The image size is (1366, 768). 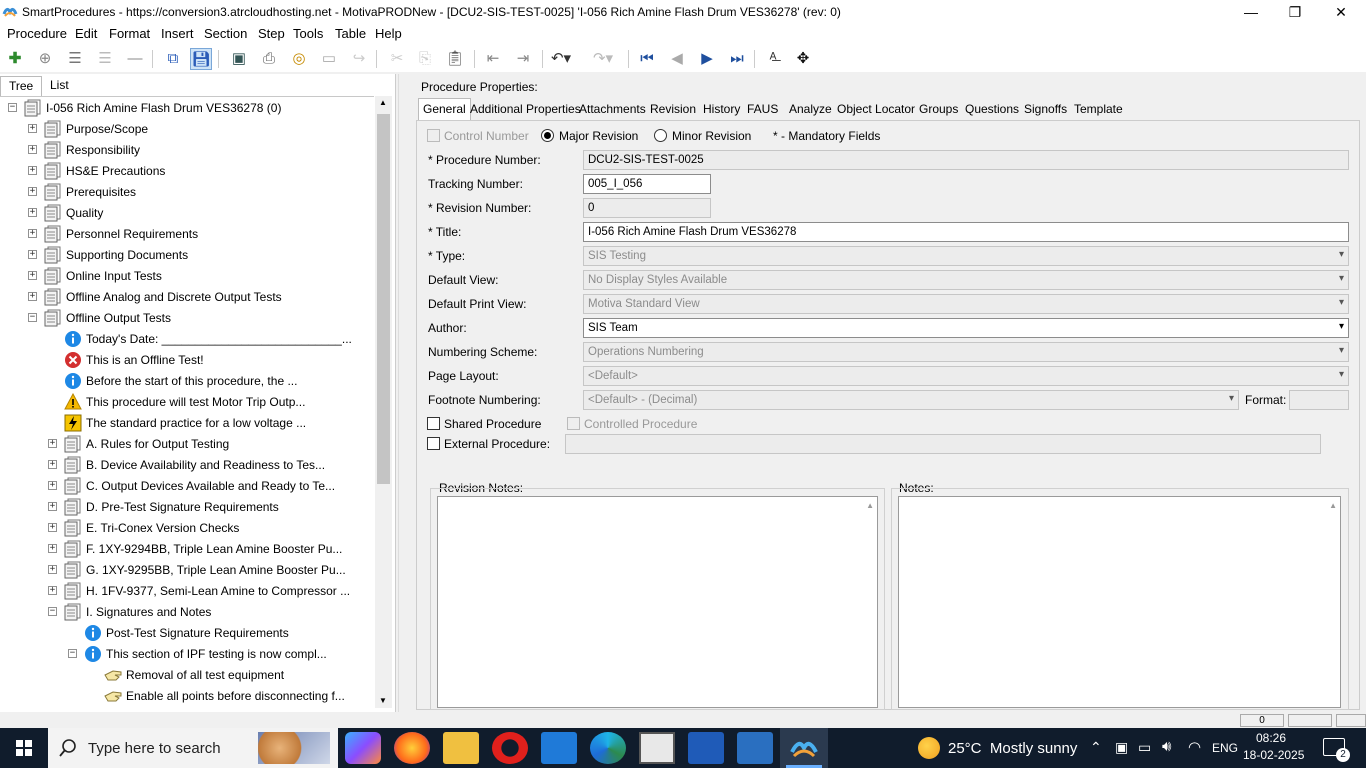 I want to click on redo-icon: ↷▾, so click(x=603, y=59).